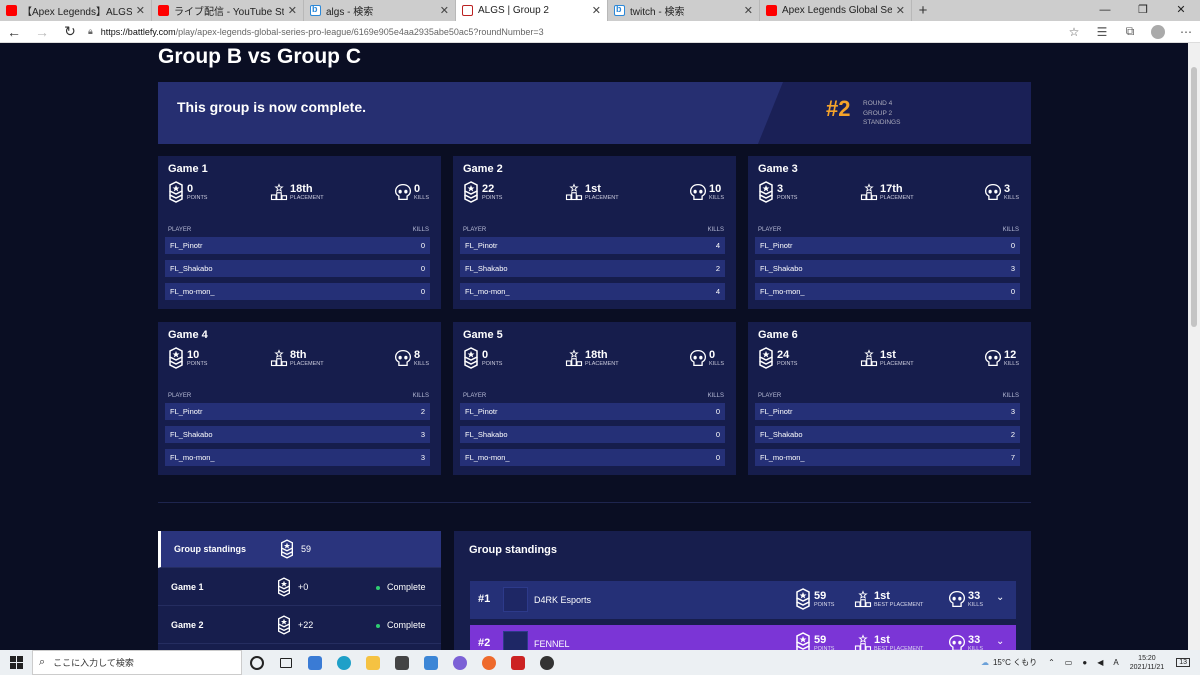 The width and height of the screenshot is (1200, 675). Describe the element at coordinates (138, 31) in the screenshot. I see `url-host: https://battlefy.com` at that location.